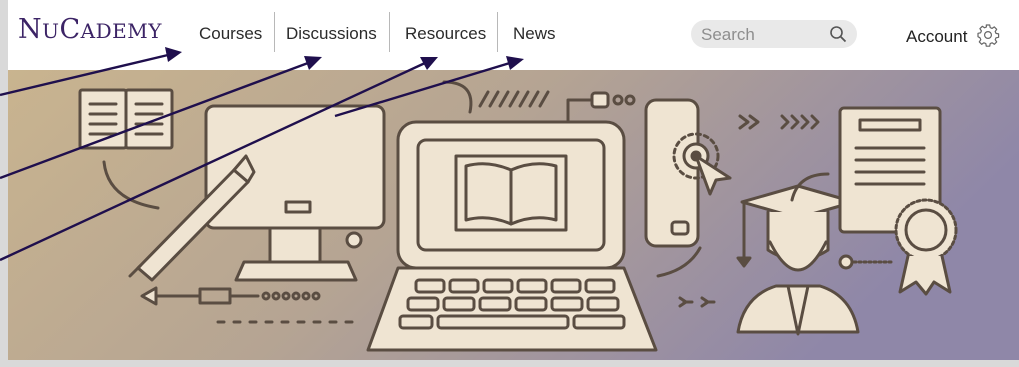  What do you see at coordinates (534, 34) in the screenshot?
I see `nav-news: News` at bounding box center [534, 34].